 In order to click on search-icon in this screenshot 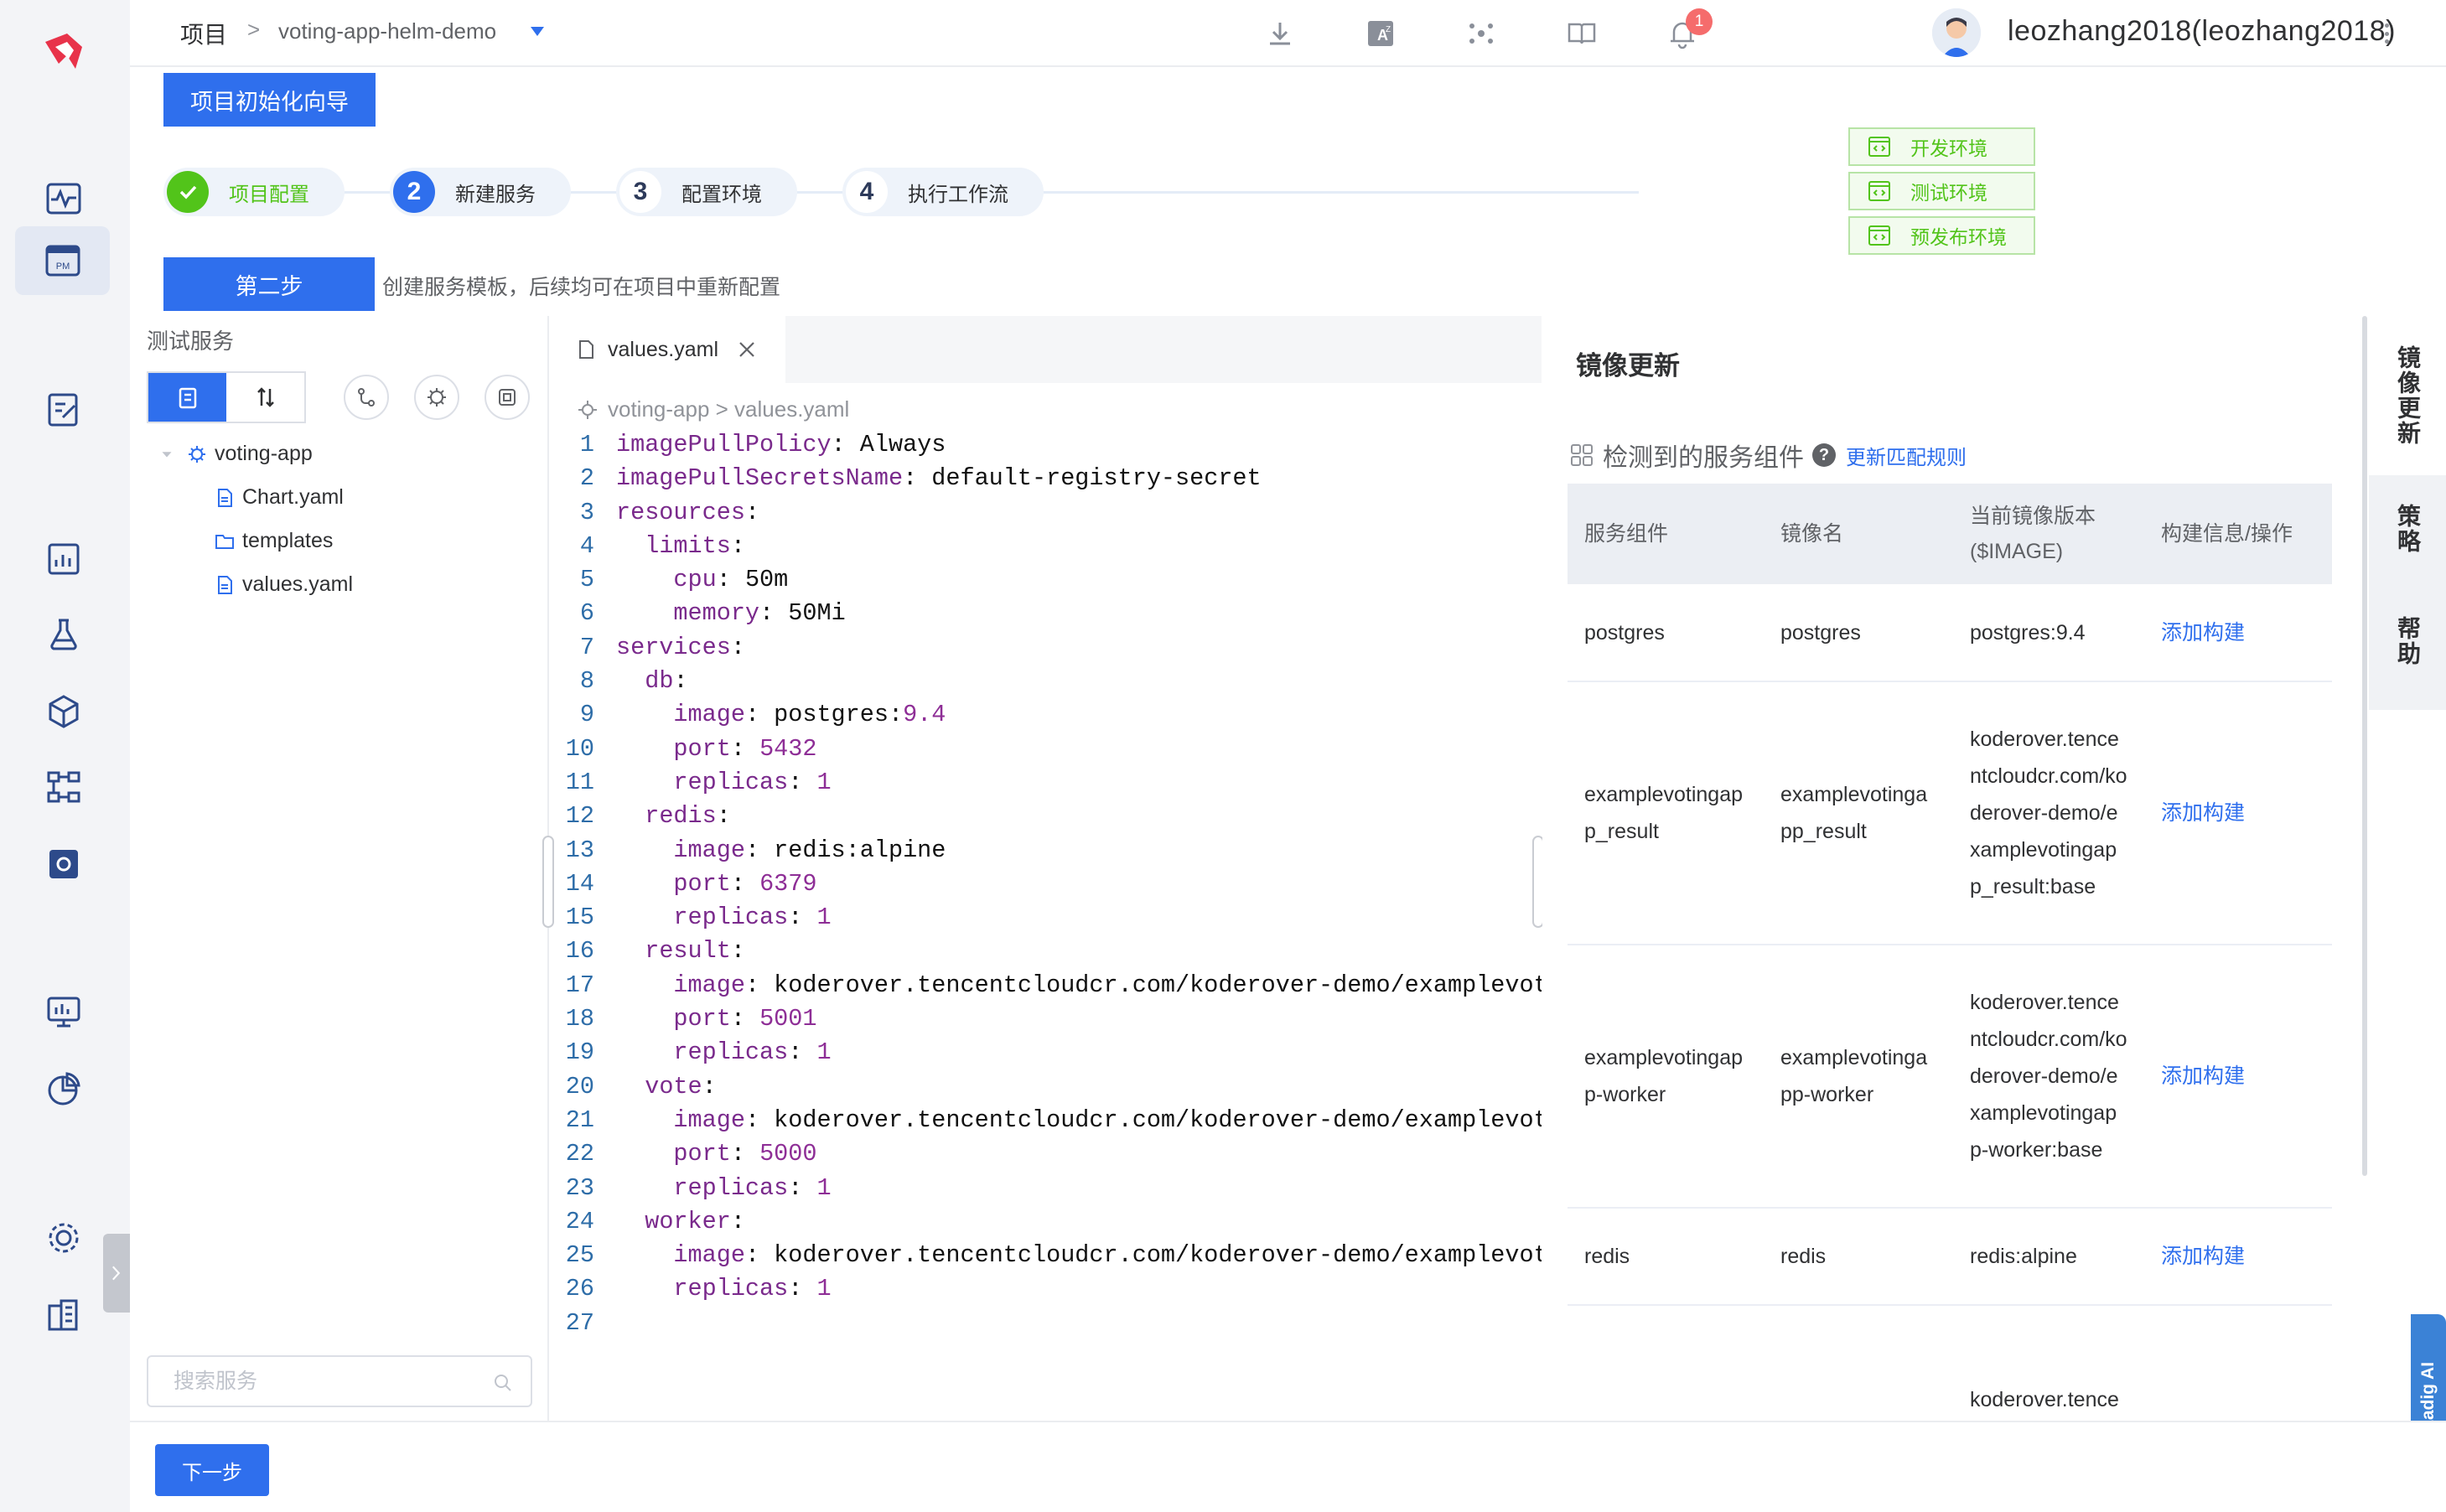, I will do `click(503, 1383)`.